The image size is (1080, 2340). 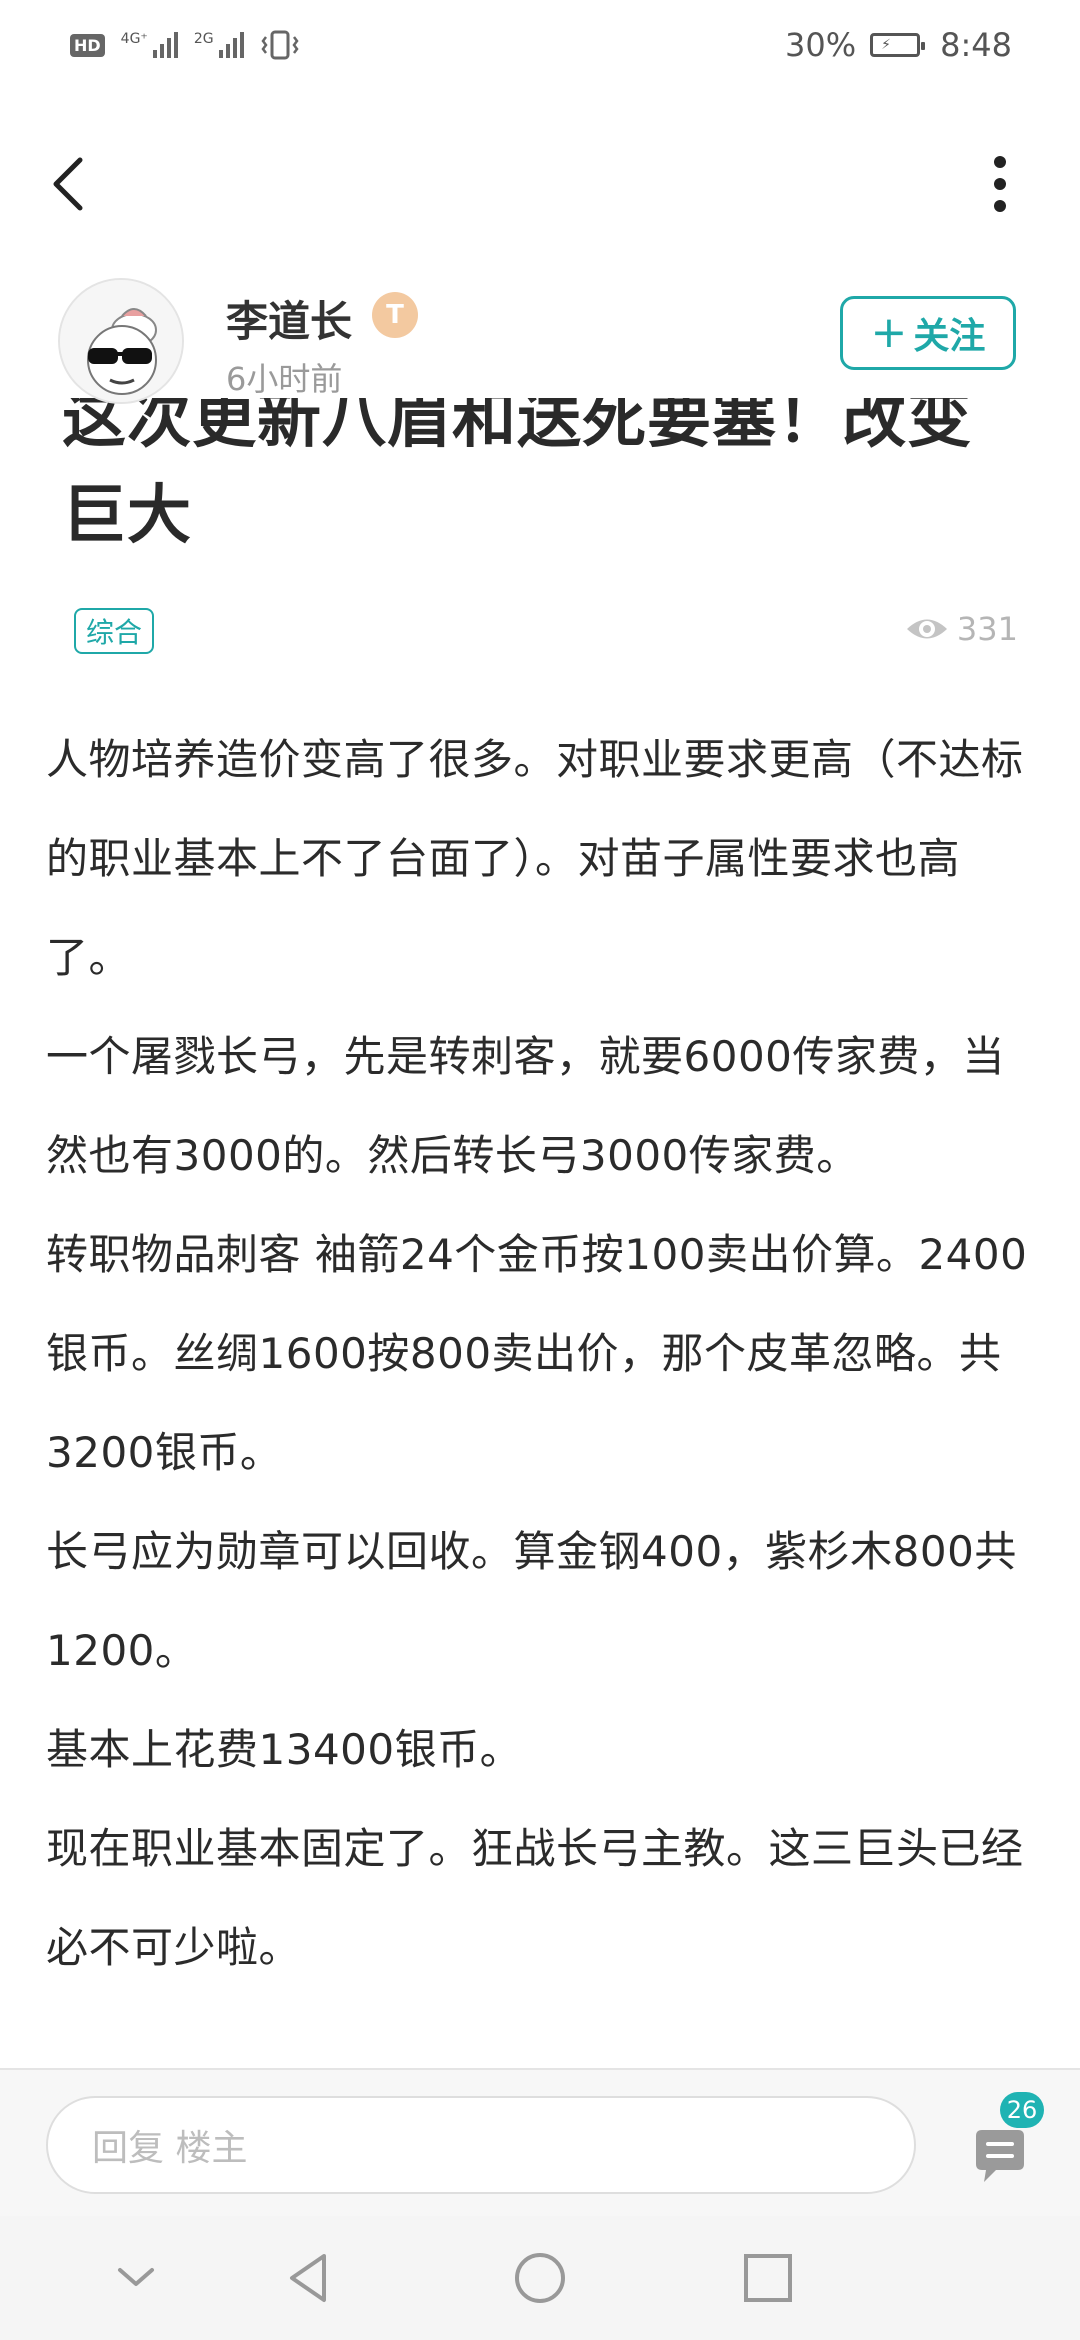 I want to click on reply-placeholder: 回复 楼主, so click(x=170, y=2148).